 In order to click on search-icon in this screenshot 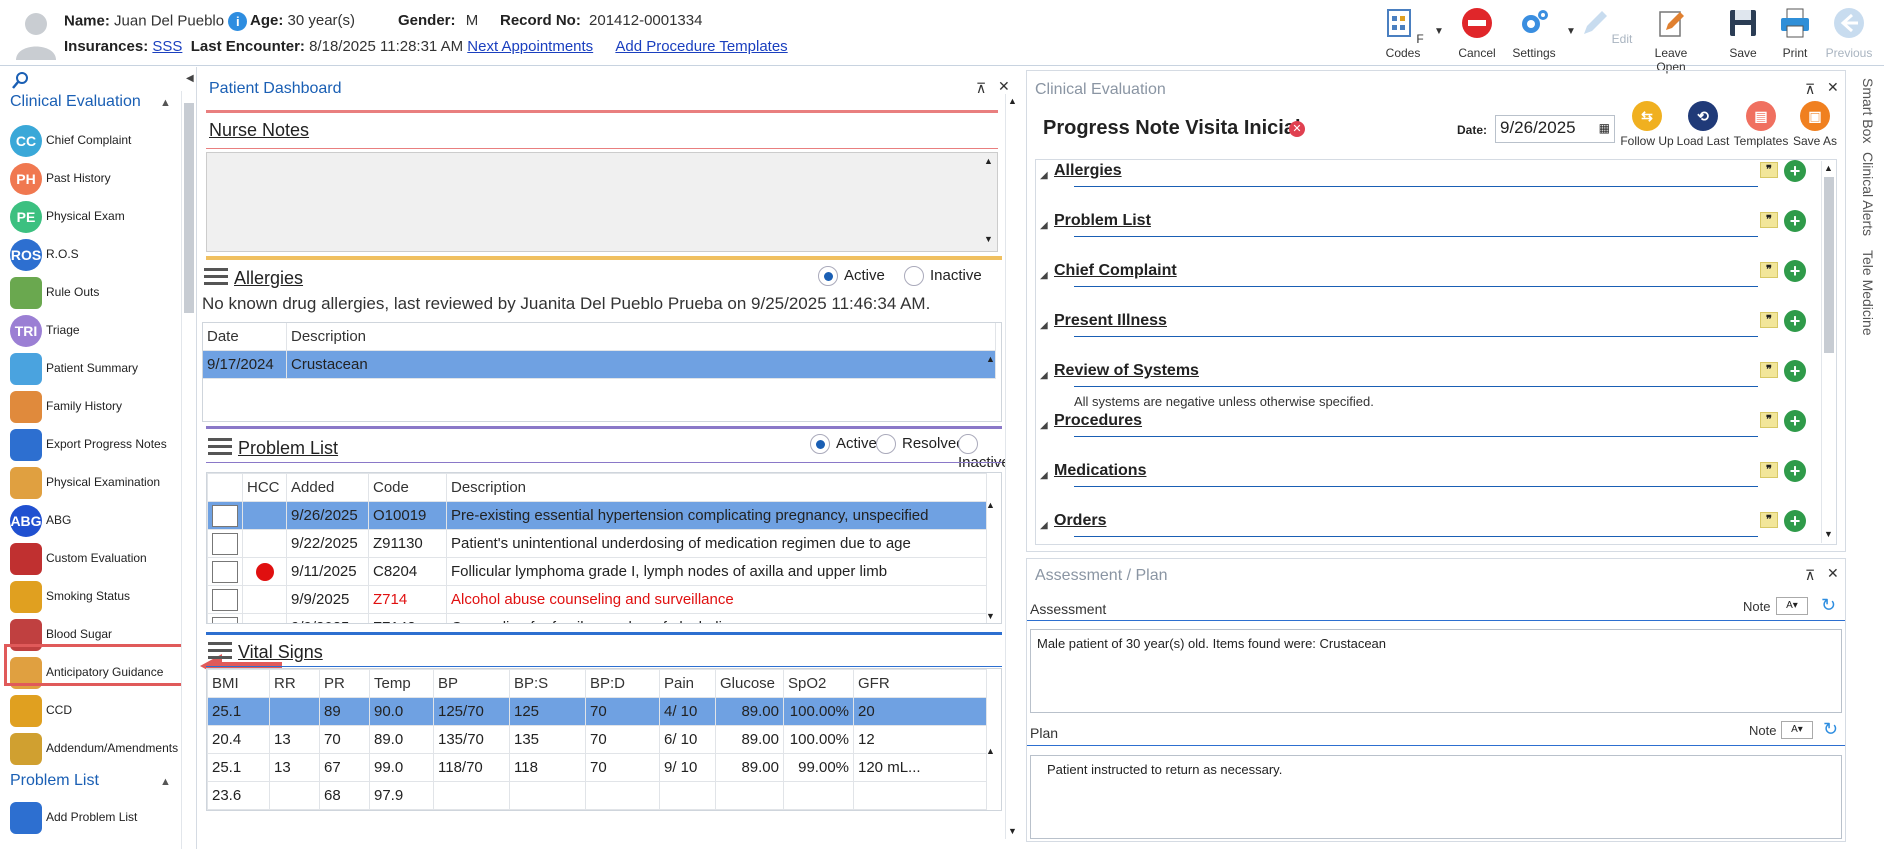, I will do `click(20, 81)`.